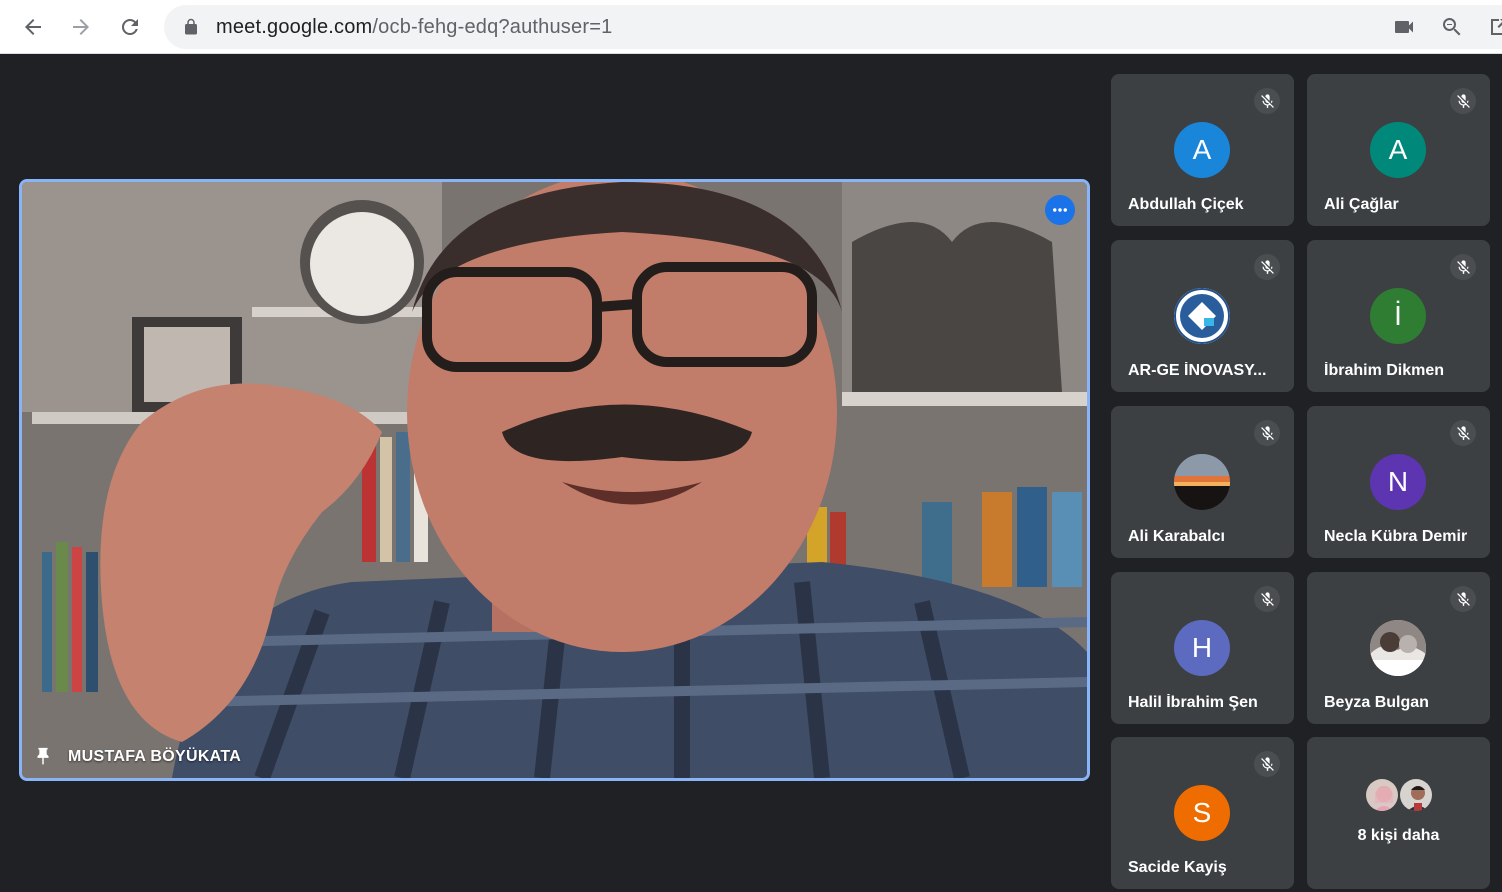  I want to click on participant-name: Halil İbrahim Şen, so click(1193, 702).